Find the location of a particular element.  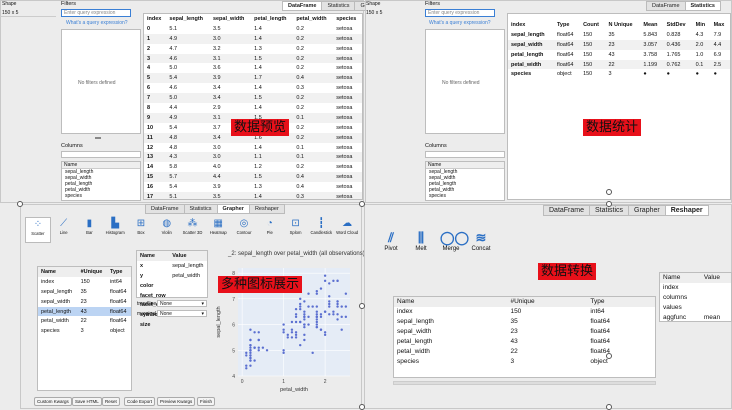

table-row: aggfunc mean is located at coordinates (695, 318).